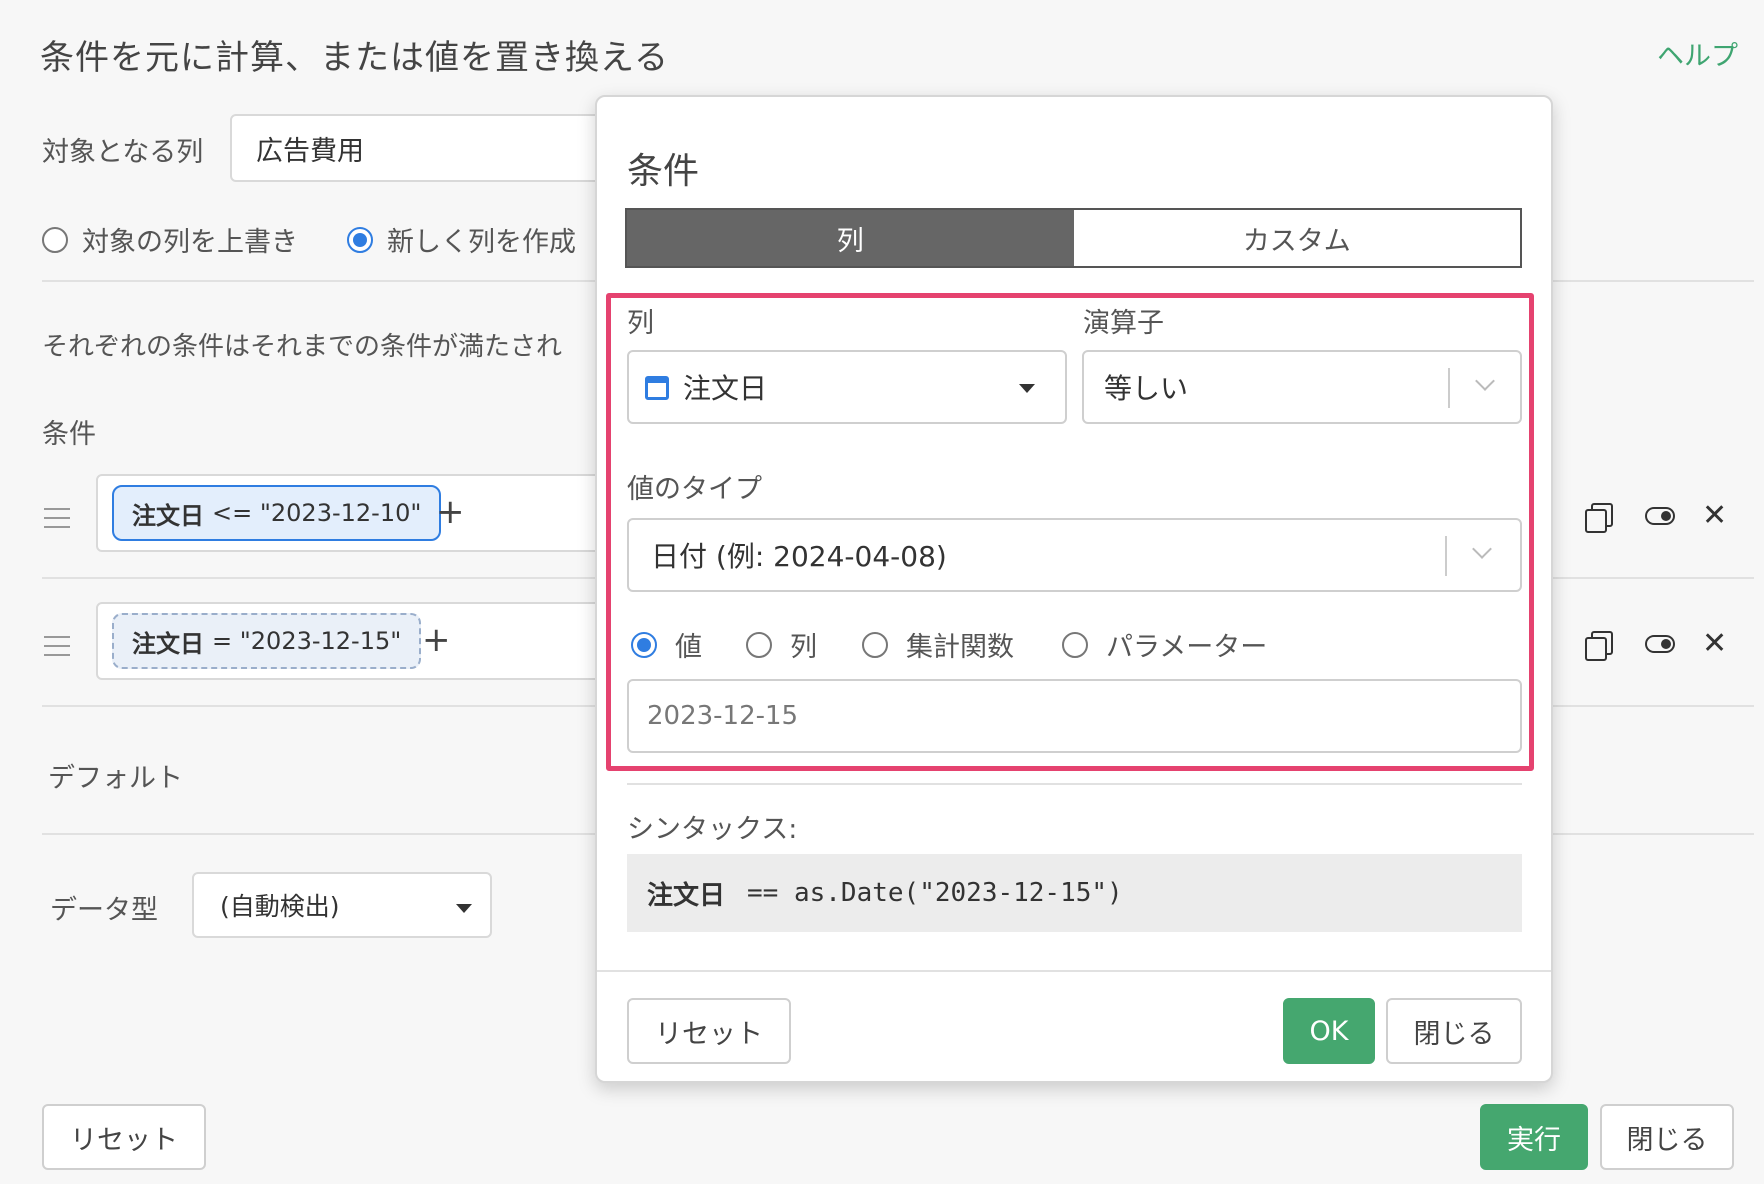 This screenshot has width=1764, height=1184. I want to click on option-aggregate: 集計関数, so click(938, 644).